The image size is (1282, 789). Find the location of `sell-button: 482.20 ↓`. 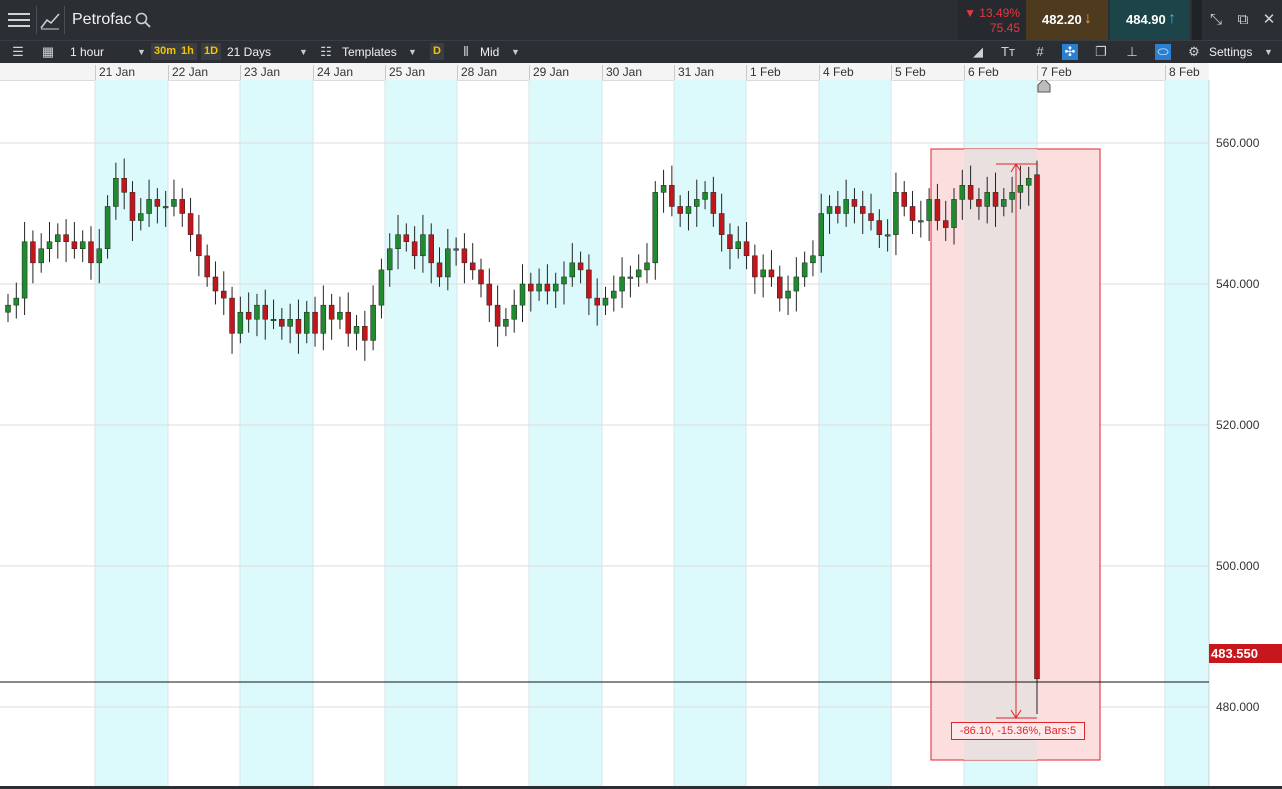

sell-button: 482.20 ↓ is located at coordinates (1067, 20).